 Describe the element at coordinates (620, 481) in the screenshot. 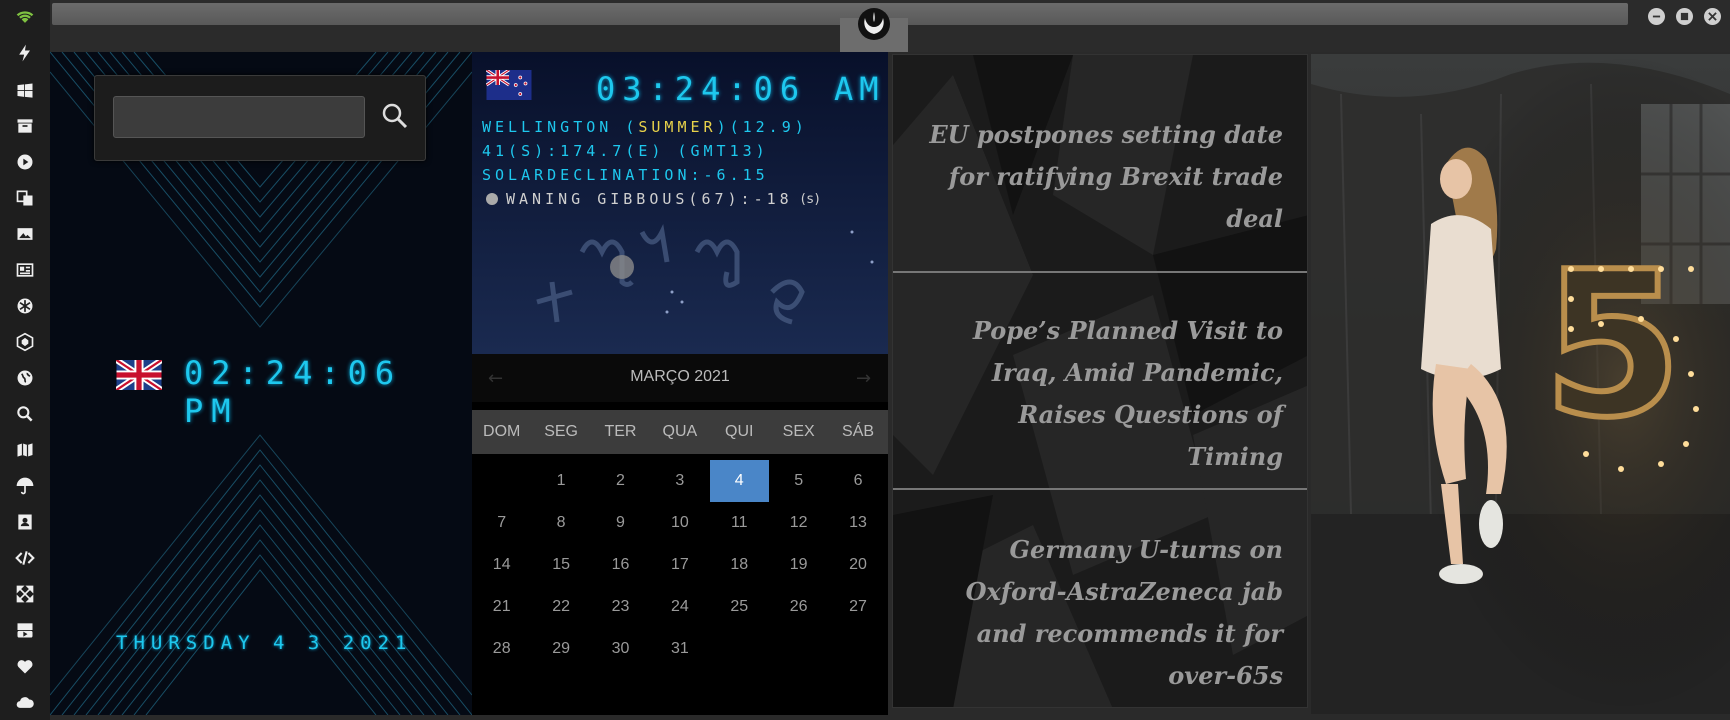

I see `calendar-day: 2` at that location.